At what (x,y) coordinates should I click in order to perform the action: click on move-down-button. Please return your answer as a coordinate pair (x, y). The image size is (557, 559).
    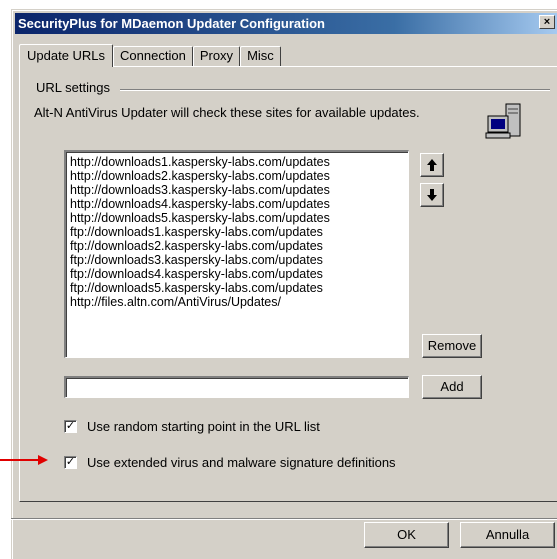
    Looking at the image, I should click on (432, 195).